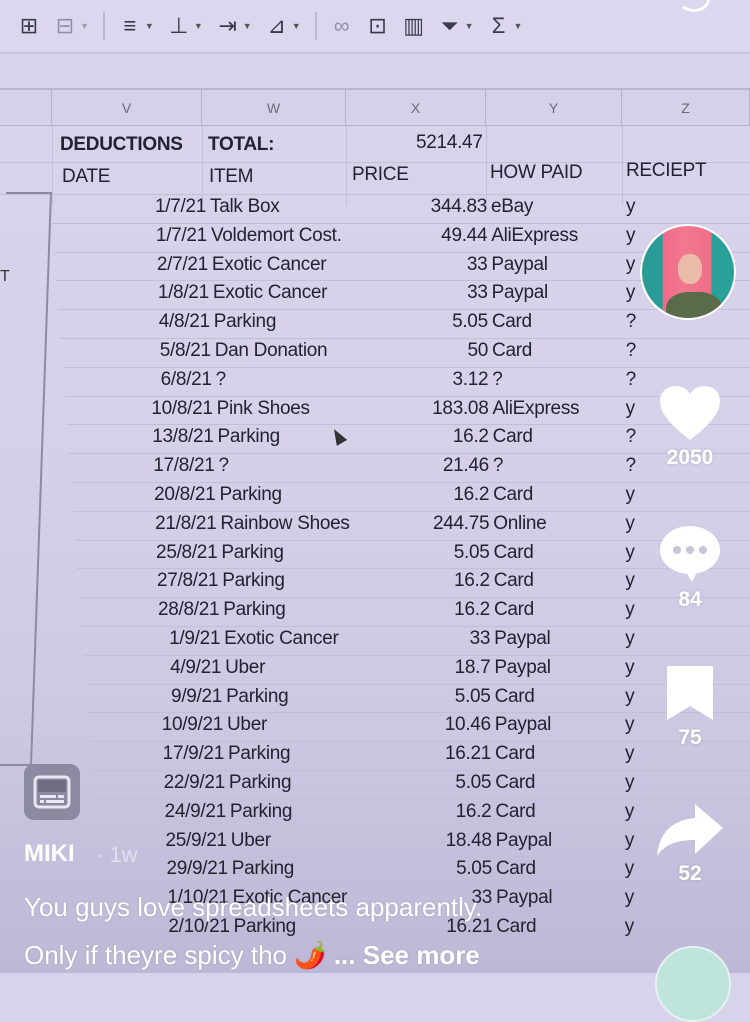  I want to click on header-receipt: RECIEPT, so click(666, 171).